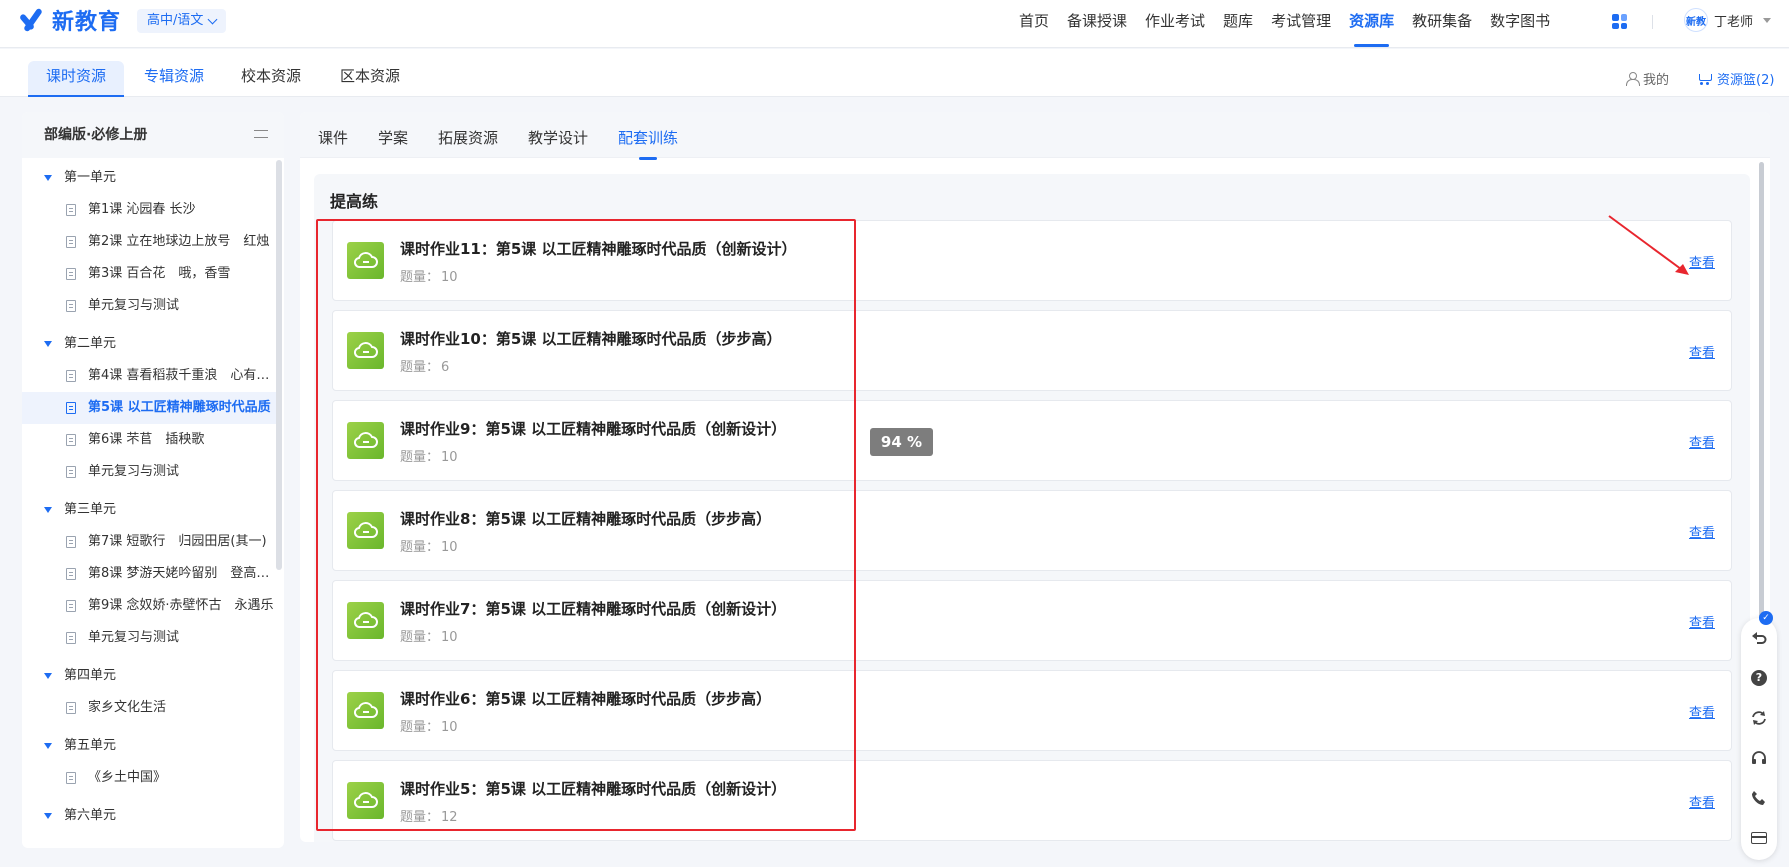 The image size is (1789, 867). I want to click on unit-2: 第二单元, so click(149, 344).